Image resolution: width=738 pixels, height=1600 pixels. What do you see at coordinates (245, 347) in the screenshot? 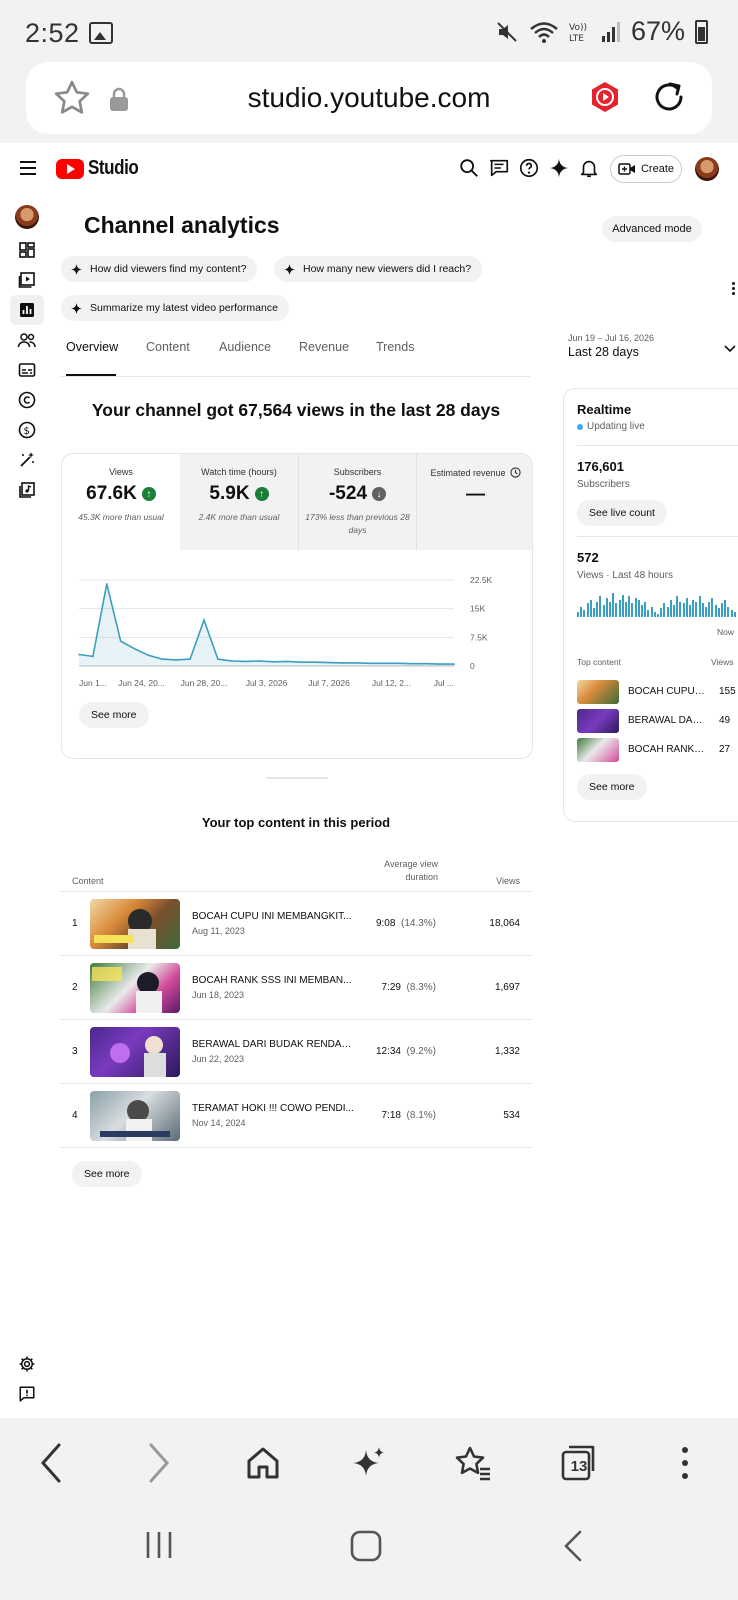
I see `tab-audience: Audience` at bounding box center [245, 347].